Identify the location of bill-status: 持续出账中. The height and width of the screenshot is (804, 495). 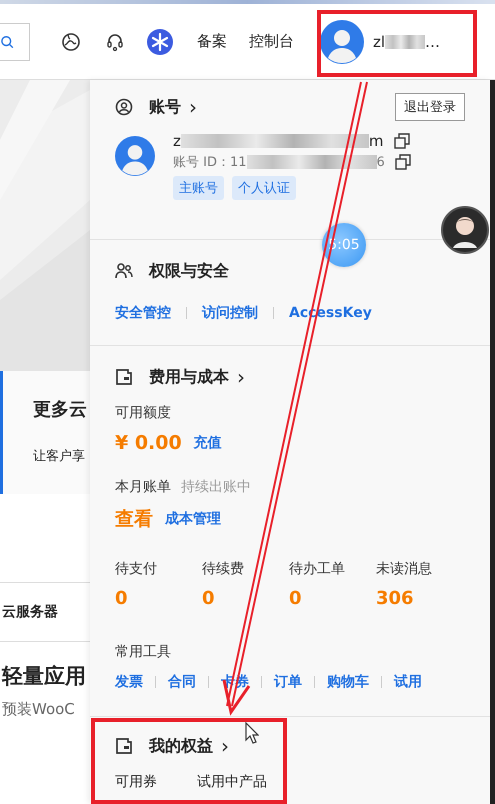
(216, 487).